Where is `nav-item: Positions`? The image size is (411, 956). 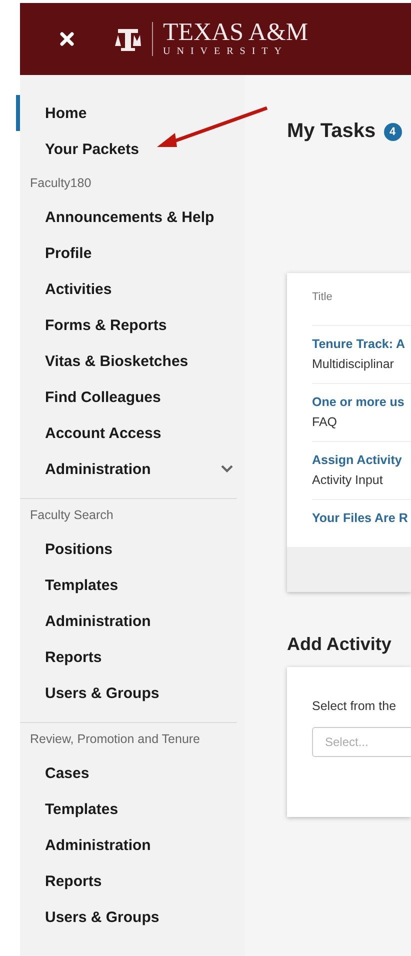
nav-item: Positions is located at coordinates (130, 549).